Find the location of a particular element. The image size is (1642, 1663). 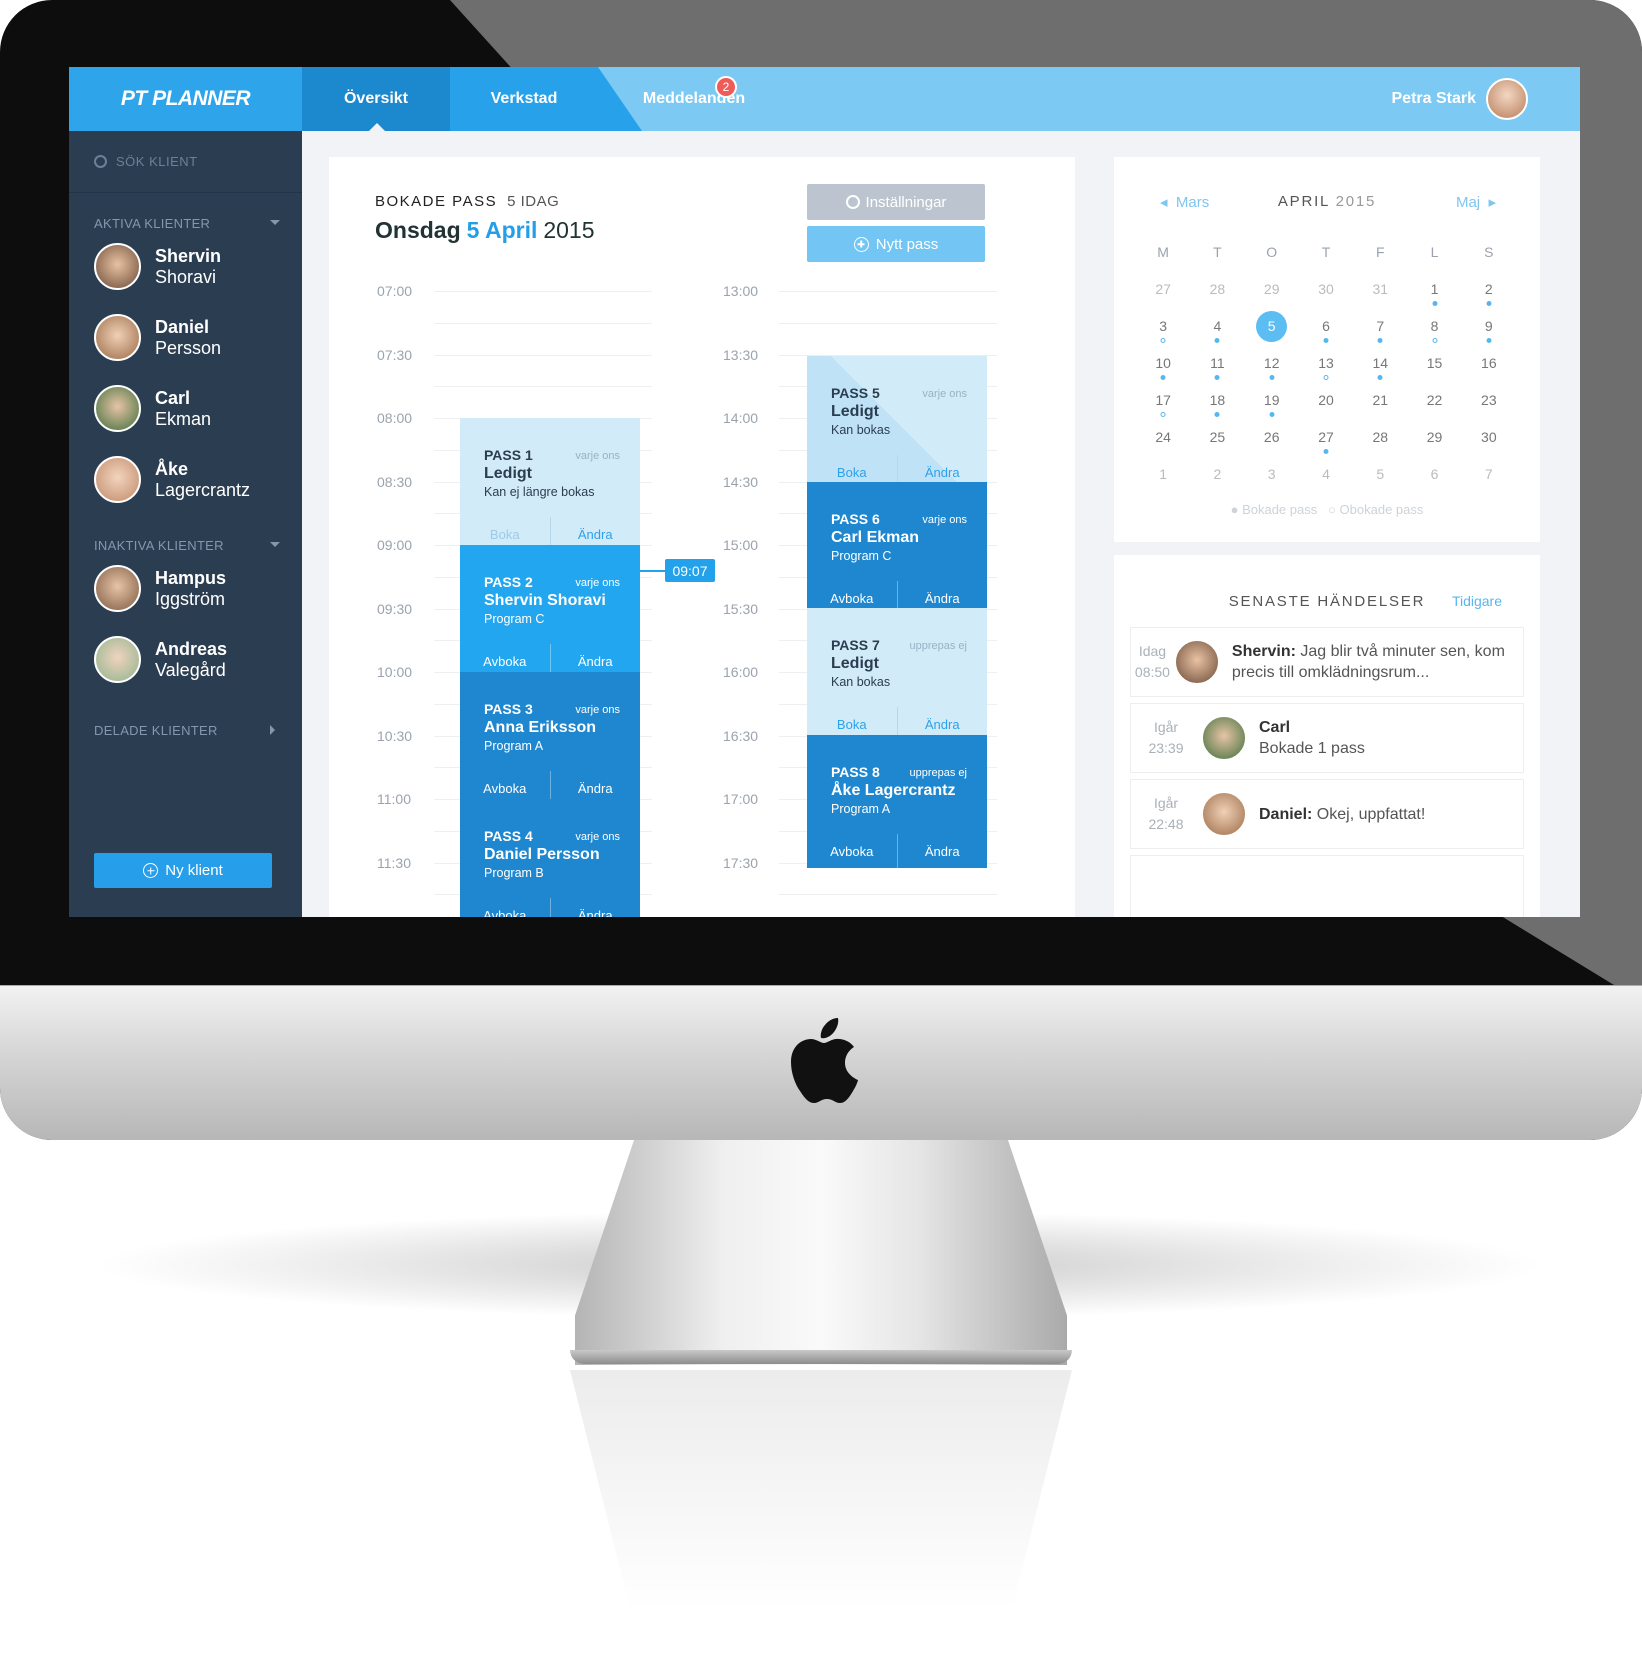

time-label: 11:00 is located at coordinates (394, 799).